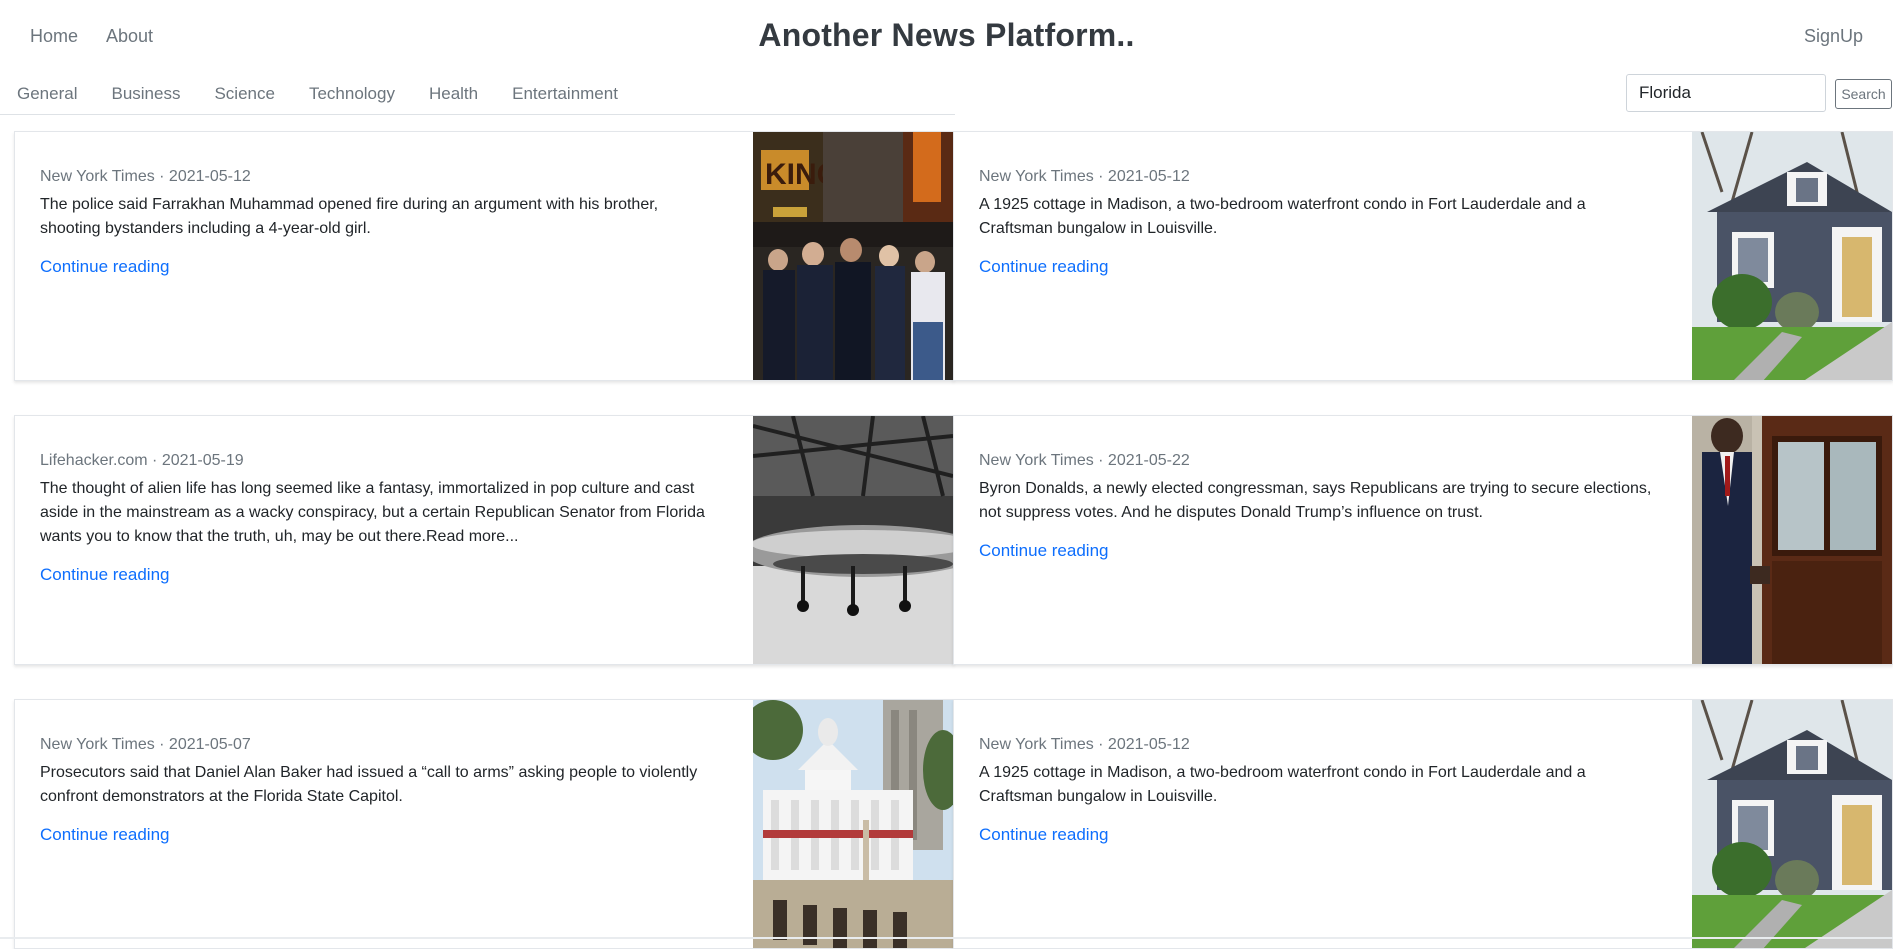 The height and width of the screenshot is (949, 1893). What do you see at coordinates (1084, 460) in the screenshot?
I see `article-source-date: New York Times · 2021-05-22` at bounding box center [1084, 460].